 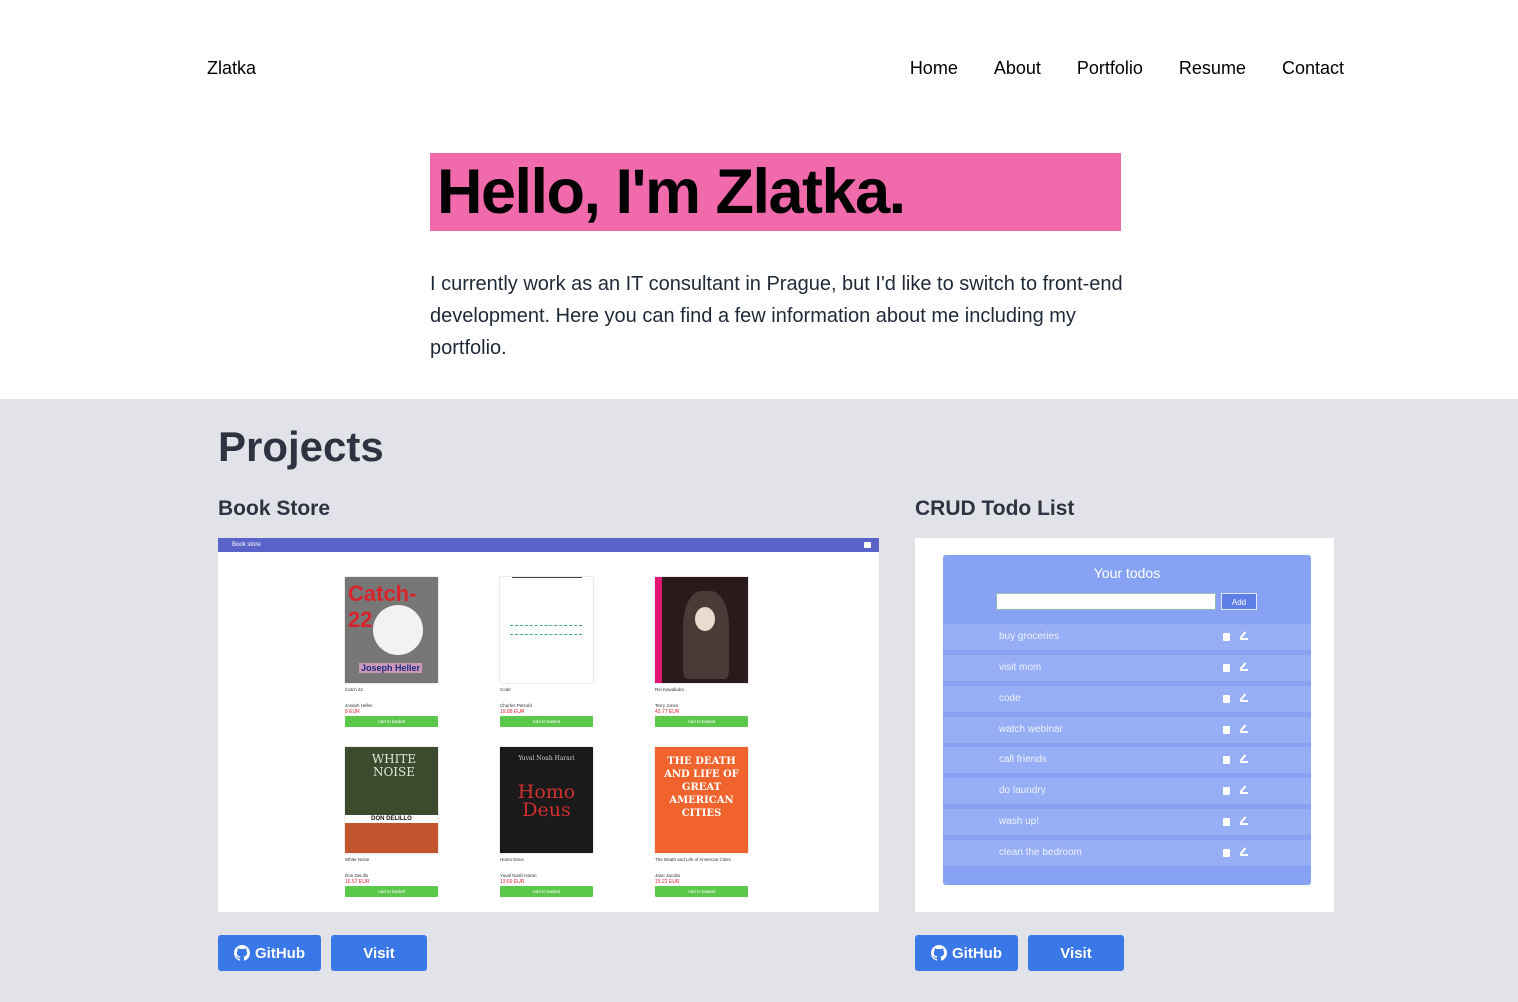 What do you see at coordinates (1031, 729) in the screenshot?
I see `todo-text: watch webinar` at bounding box center [1031, 729].